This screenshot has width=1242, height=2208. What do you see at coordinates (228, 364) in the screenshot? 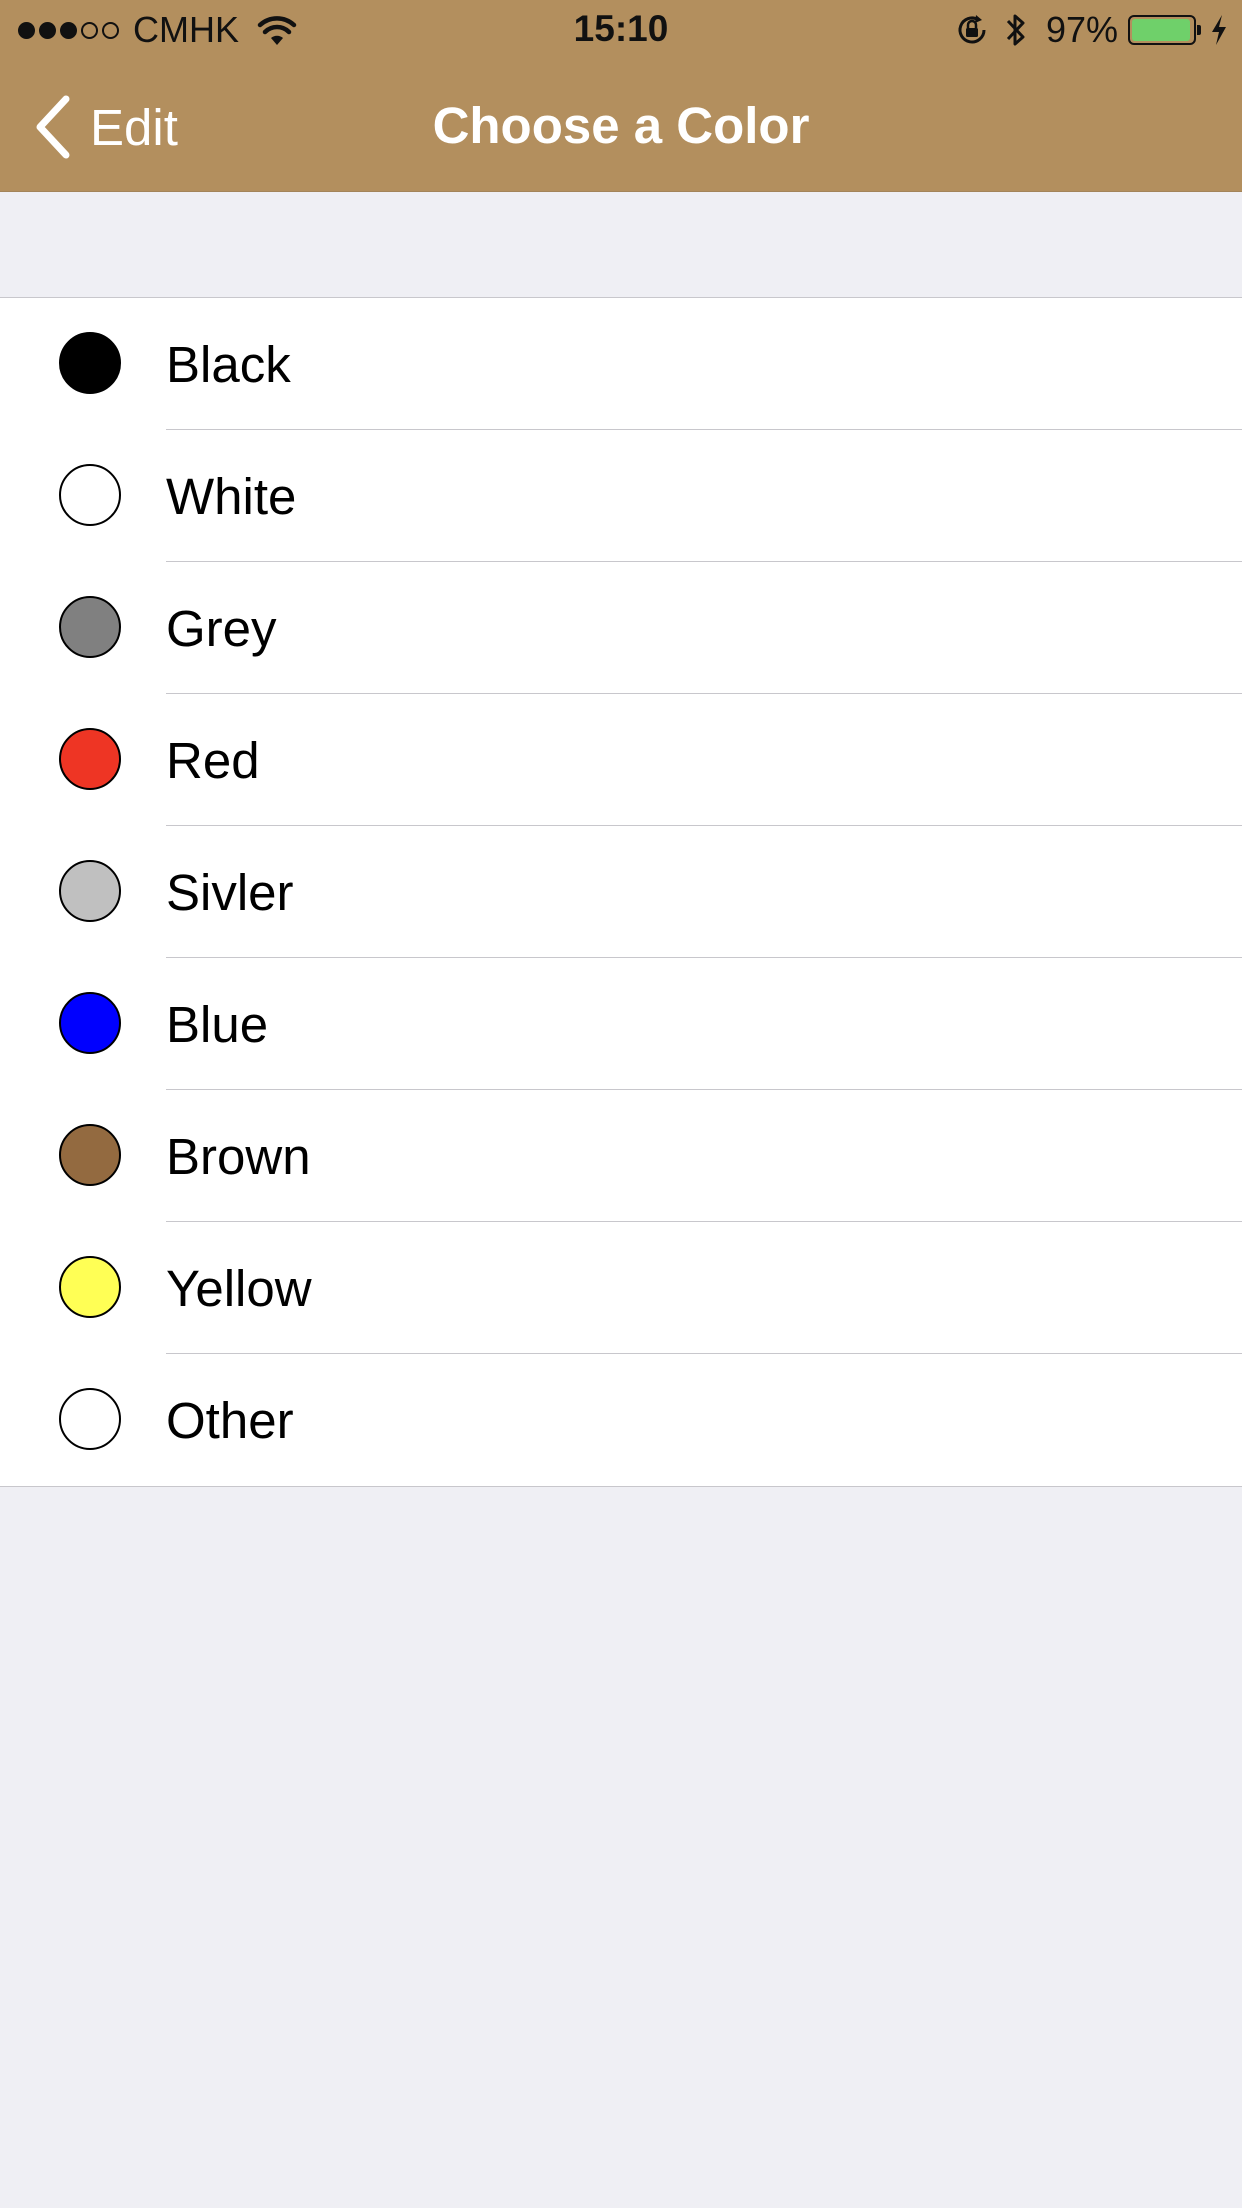
I see `color-option-label: Black` at bounding box center [228, 364].